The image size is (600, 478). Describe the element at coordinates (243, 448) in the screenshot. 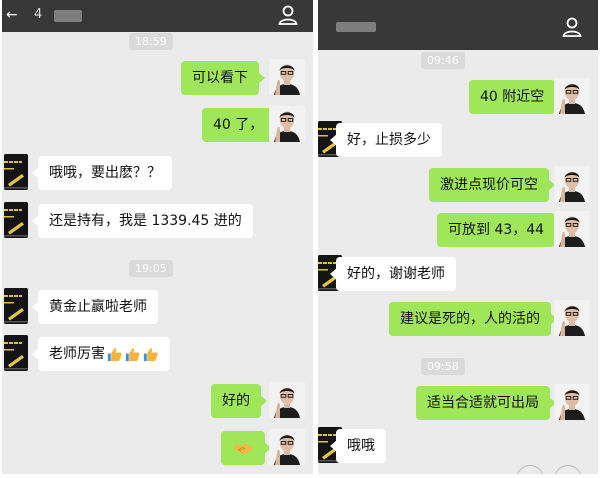

I see `handshake-icon` at that location.